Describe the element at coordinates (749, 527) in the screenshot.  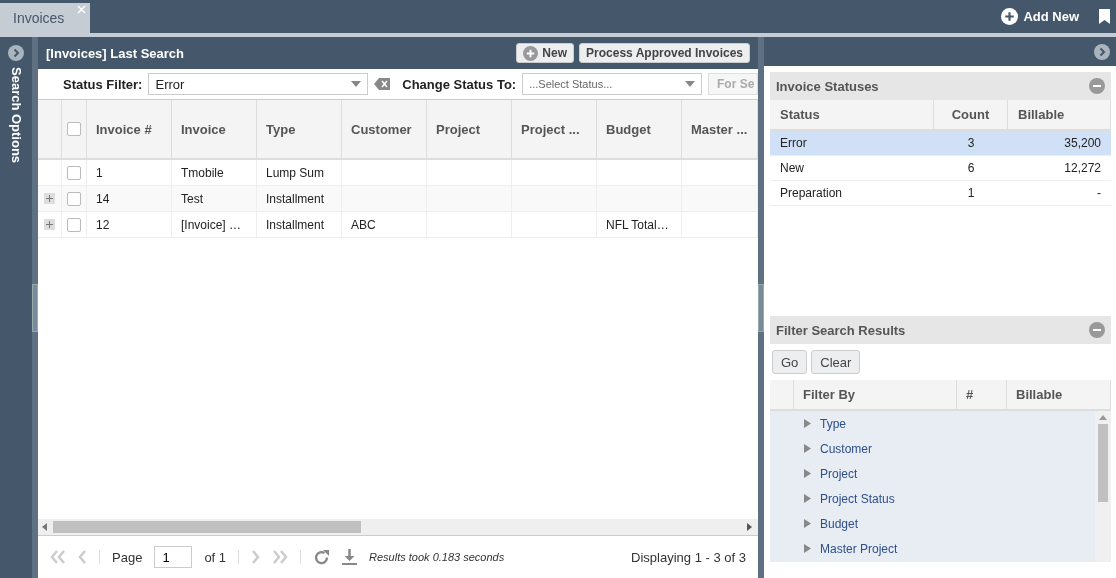
I see `scroll-right-icon` at that location.